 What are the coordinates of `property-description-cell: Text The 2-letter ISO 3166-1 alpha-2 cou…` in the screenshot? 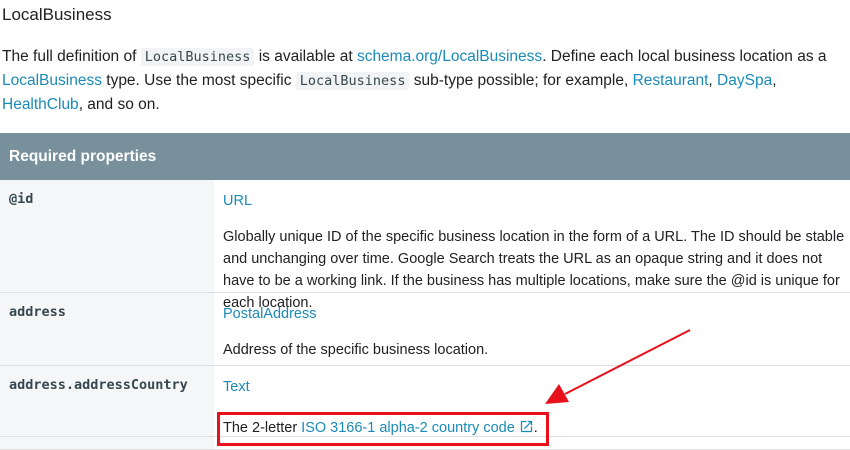 It's located at (532, 406).